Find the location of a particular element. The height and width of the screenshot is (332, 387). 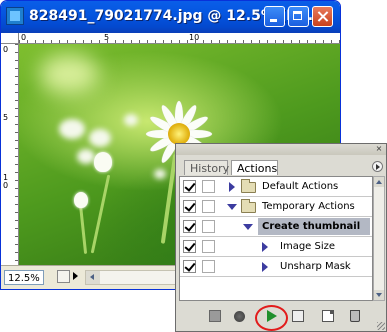

new-set-icon is located at coordinates (298, 316).